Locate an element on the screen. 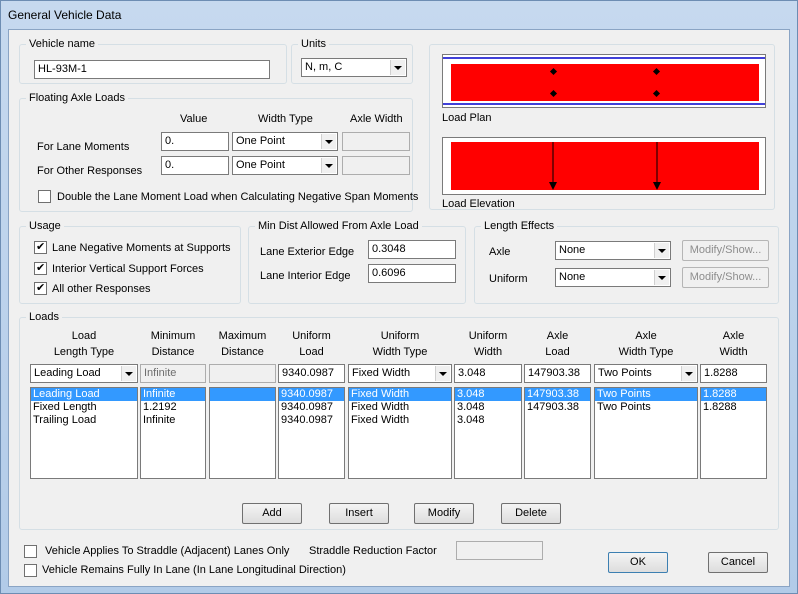  loads-list-uniform-load: 9340.0987 9340.0987 9340.0987 is located at coordinates (311, 433).